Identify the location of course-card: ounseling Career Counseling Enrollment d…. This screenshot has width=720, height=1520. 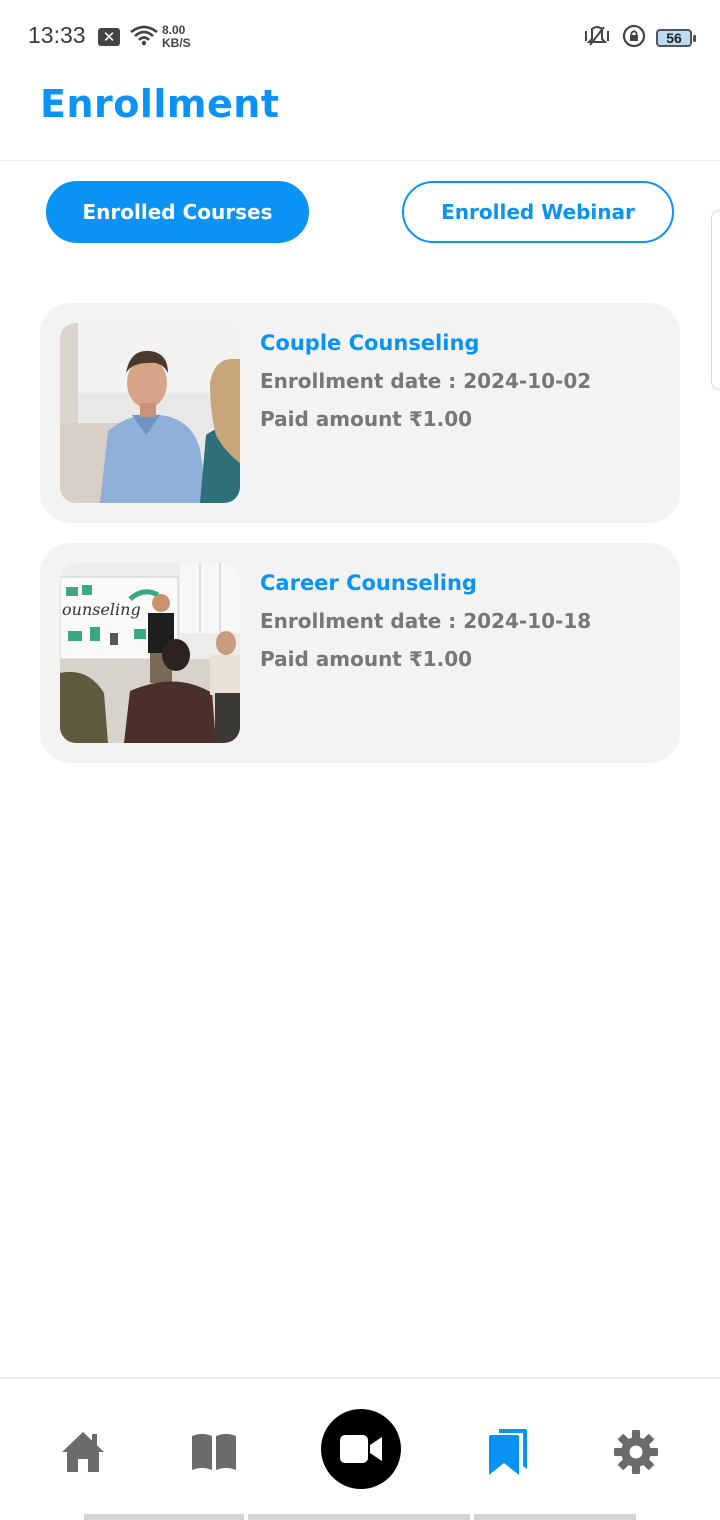
(360, 653).